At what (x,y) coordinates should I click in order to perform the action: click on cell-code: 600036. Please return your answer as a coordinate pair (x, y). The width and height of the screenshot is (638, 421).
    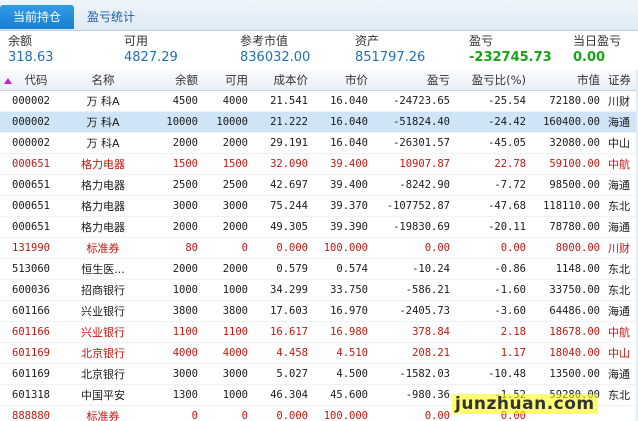
    Looking at the image, I should click on (31, 290).